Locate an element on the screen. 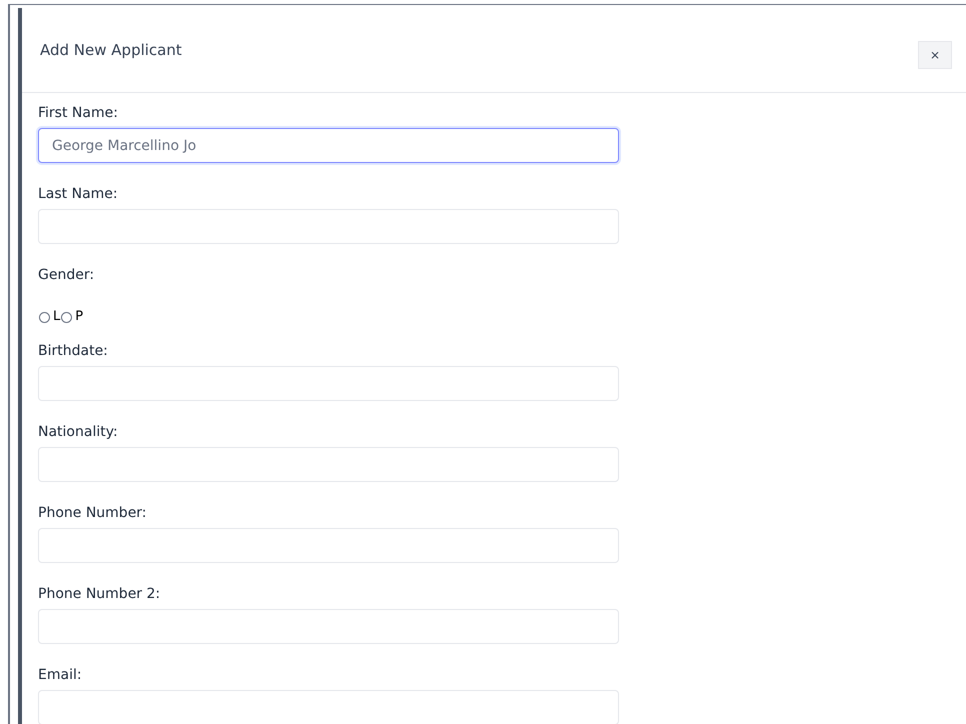 Image resolution: width=966 pixels, height=724 pixels. field-label: Nationality: is located at coordinates (78, 432).